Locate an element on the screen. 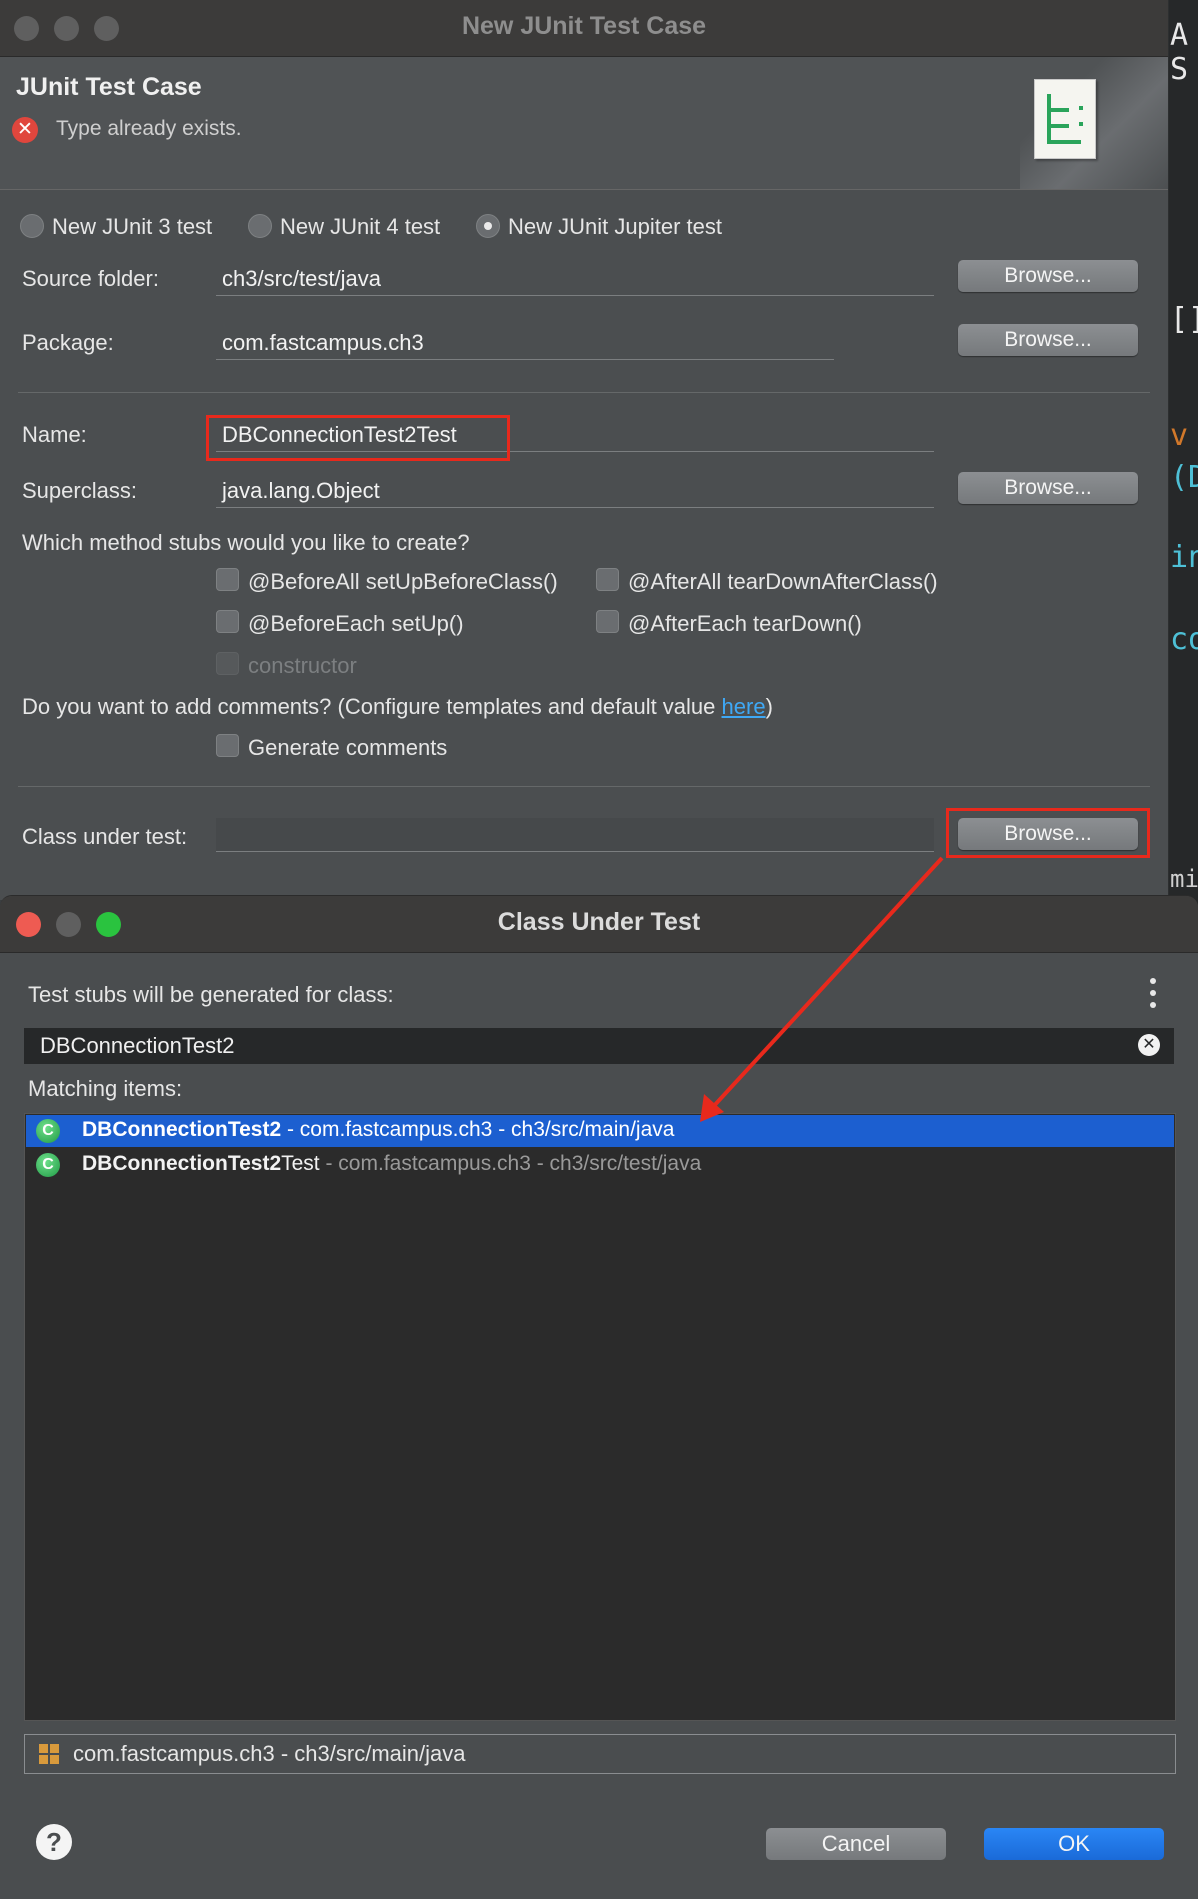 The height and width of the screenshot is (1899, 1198). class-under-test-input is located at coordinates (575, 835).